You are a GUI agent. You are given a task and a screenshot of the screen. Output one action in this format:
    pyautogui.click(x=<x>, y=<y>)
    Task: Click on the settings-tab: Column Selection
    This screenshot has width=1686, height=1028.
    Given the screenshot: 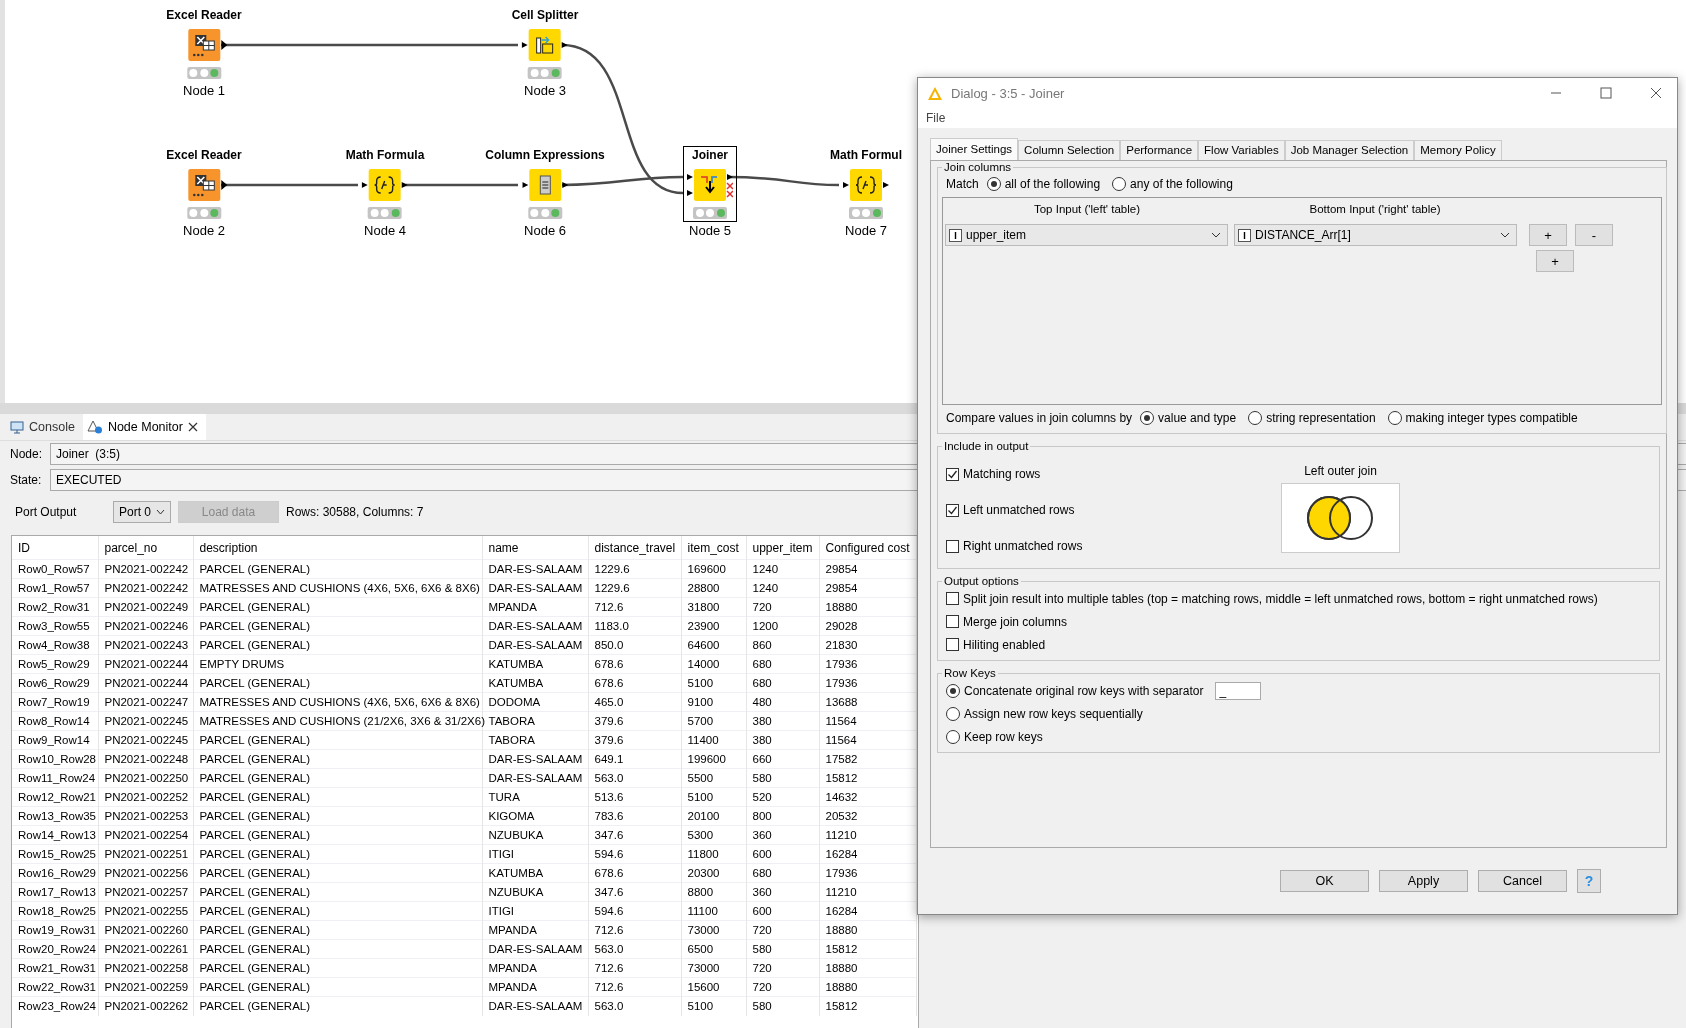 What is the action you would take?
    pyautogui.click(x=1069, y=150)
    